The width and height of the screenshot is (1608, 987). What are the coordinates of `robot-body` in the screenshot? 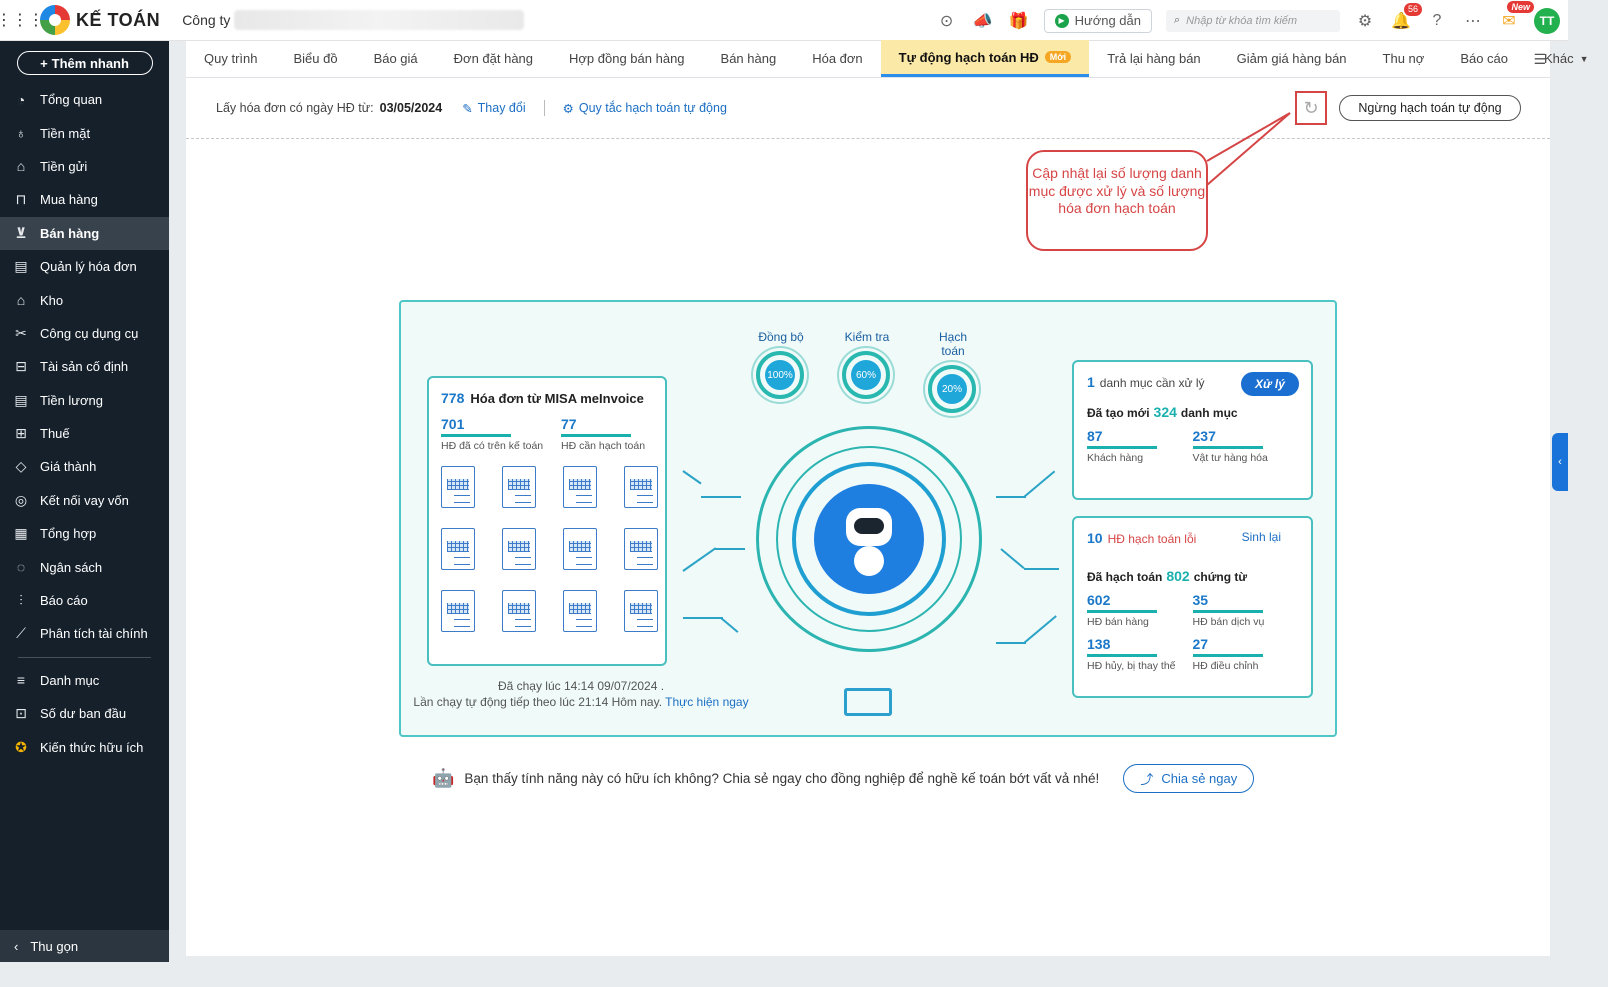 It's located at (869, 561).